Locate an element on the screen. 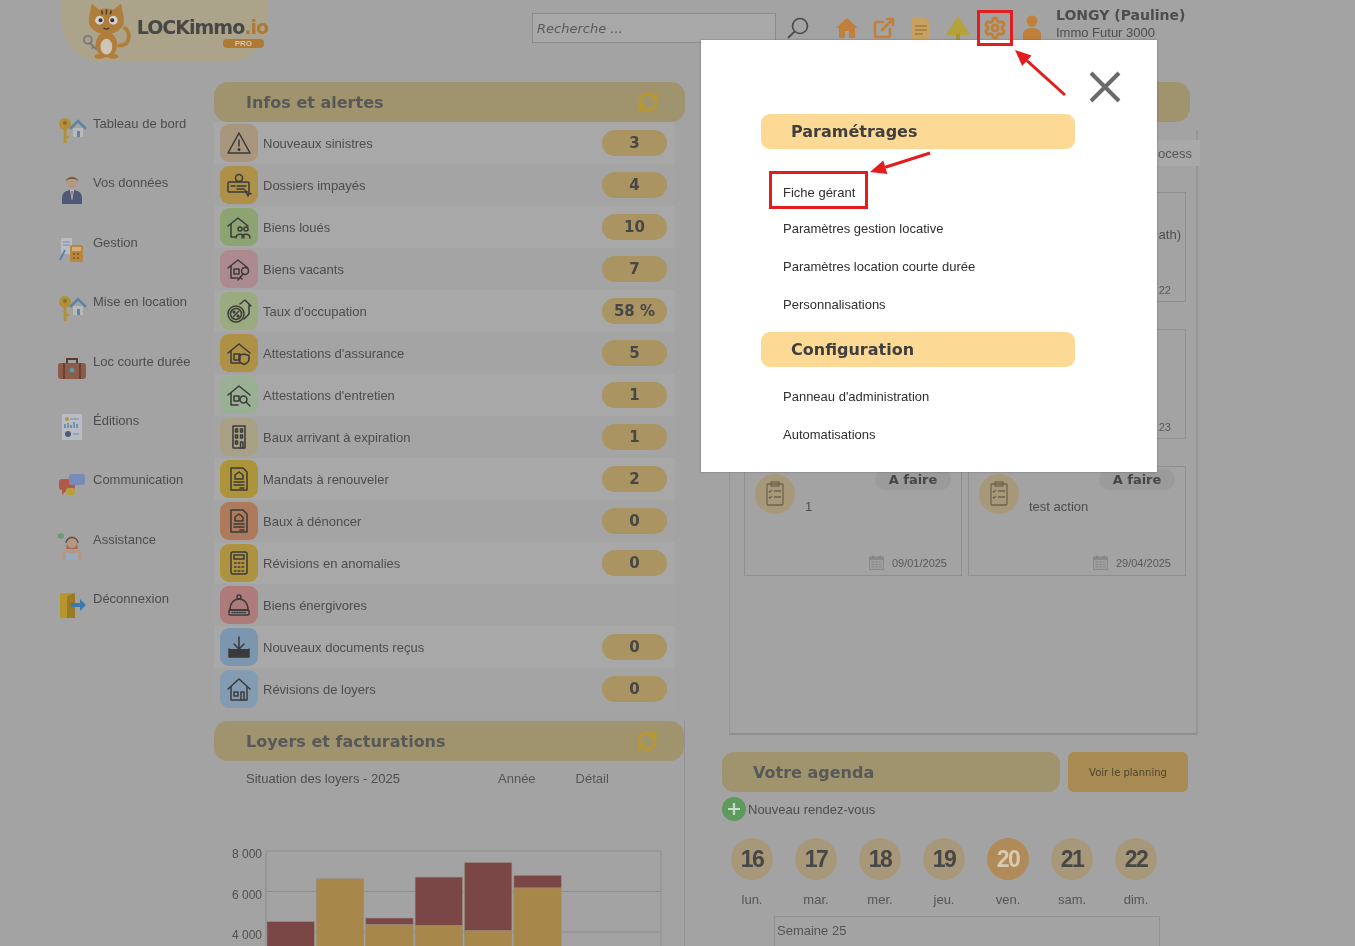  cat-mascot-icon is located at coordinates (106, 31).